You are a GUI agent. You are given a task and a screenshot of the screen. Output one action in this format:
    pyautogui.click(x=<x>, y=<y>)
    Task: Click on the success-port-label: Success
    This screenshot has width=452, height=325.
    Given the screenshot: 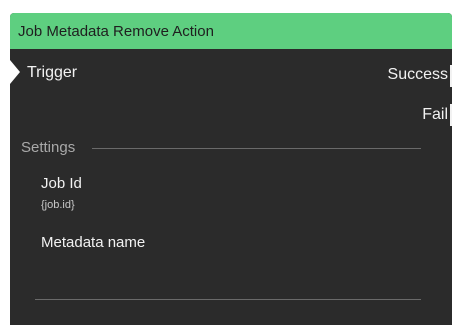 What is the action you would take?
    pyautogui.click(x=417, y=74)
    